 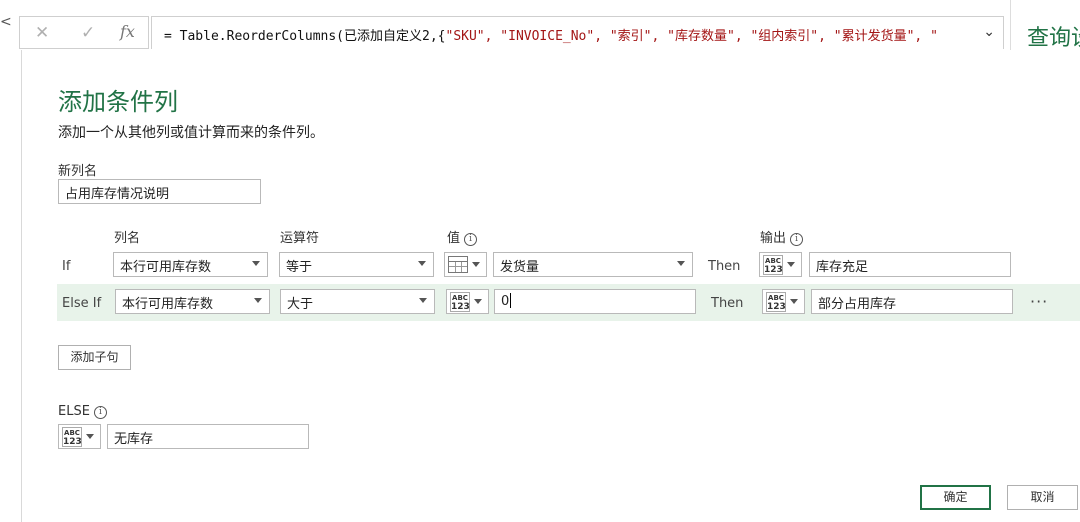 What do you see at coordinates (511, 300) in the screenshot?
I see `text-cursor` at bounding box center [511, 300].